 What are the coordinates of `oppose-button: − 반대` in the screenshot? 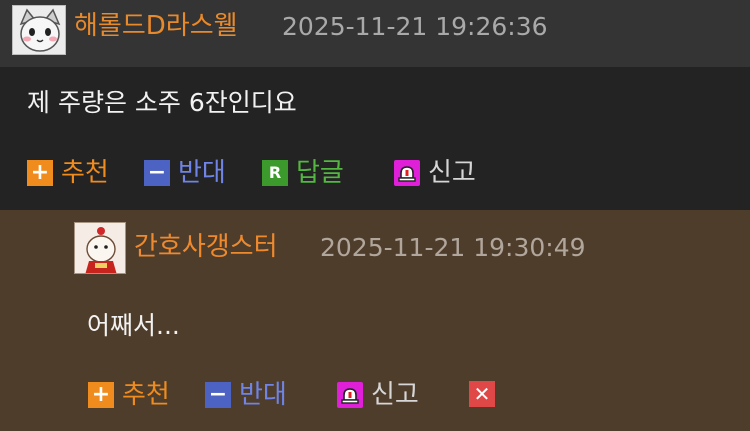 It's located at (185, 173).